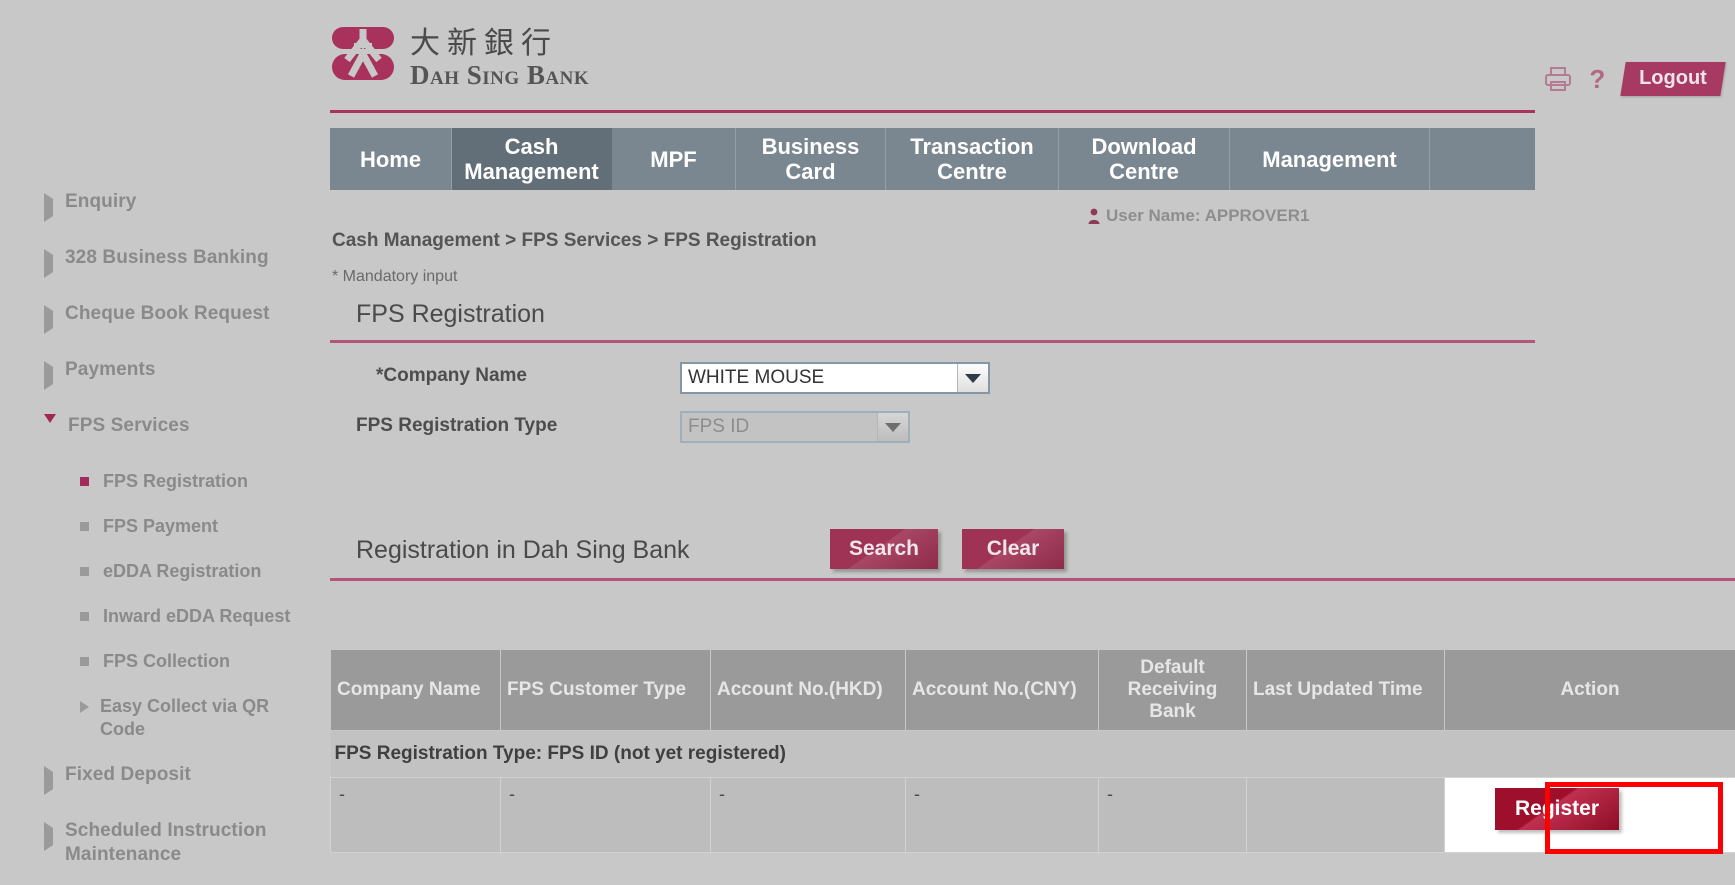  I want to click on sidebar-item-easy-collect-via-qr-code: Easy Collect via QR Code, so click(165, 718).